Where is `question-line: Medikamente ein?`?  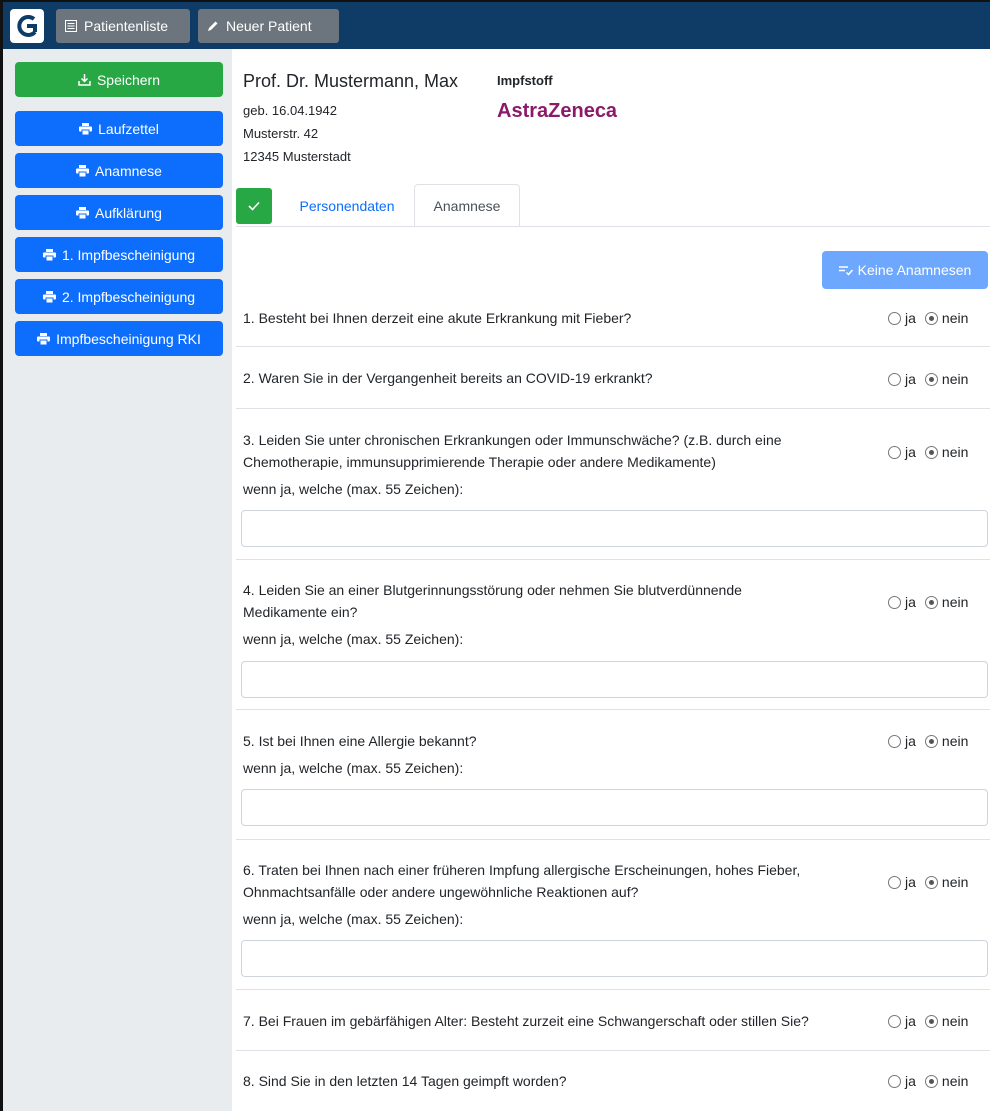
question-line: Medikamente ein? is located at coordinates (300, 612).